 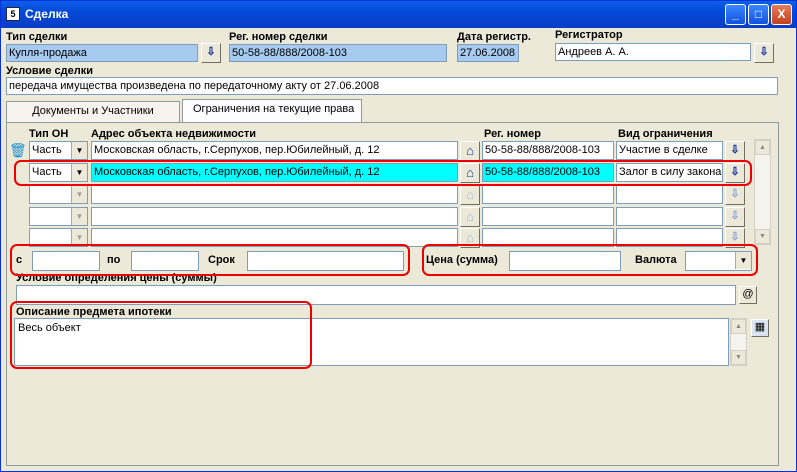 I want to click on mortgage-scrollbar: ▲ ▼, so click(x=738, y=342).